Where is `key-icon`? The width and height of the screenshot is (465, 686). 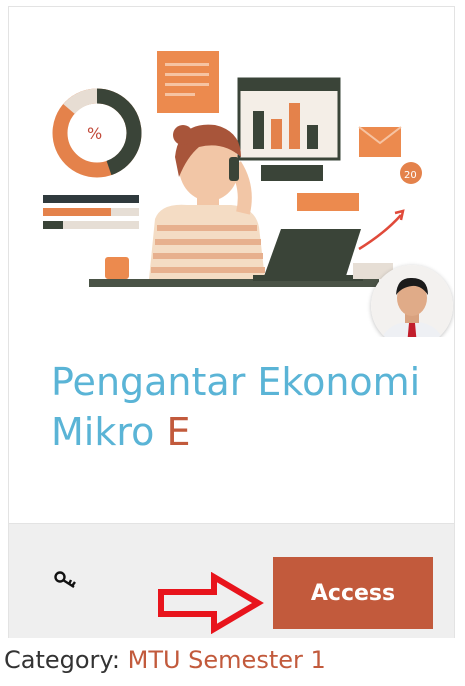 key-icon is located at coordinates (65, 580).